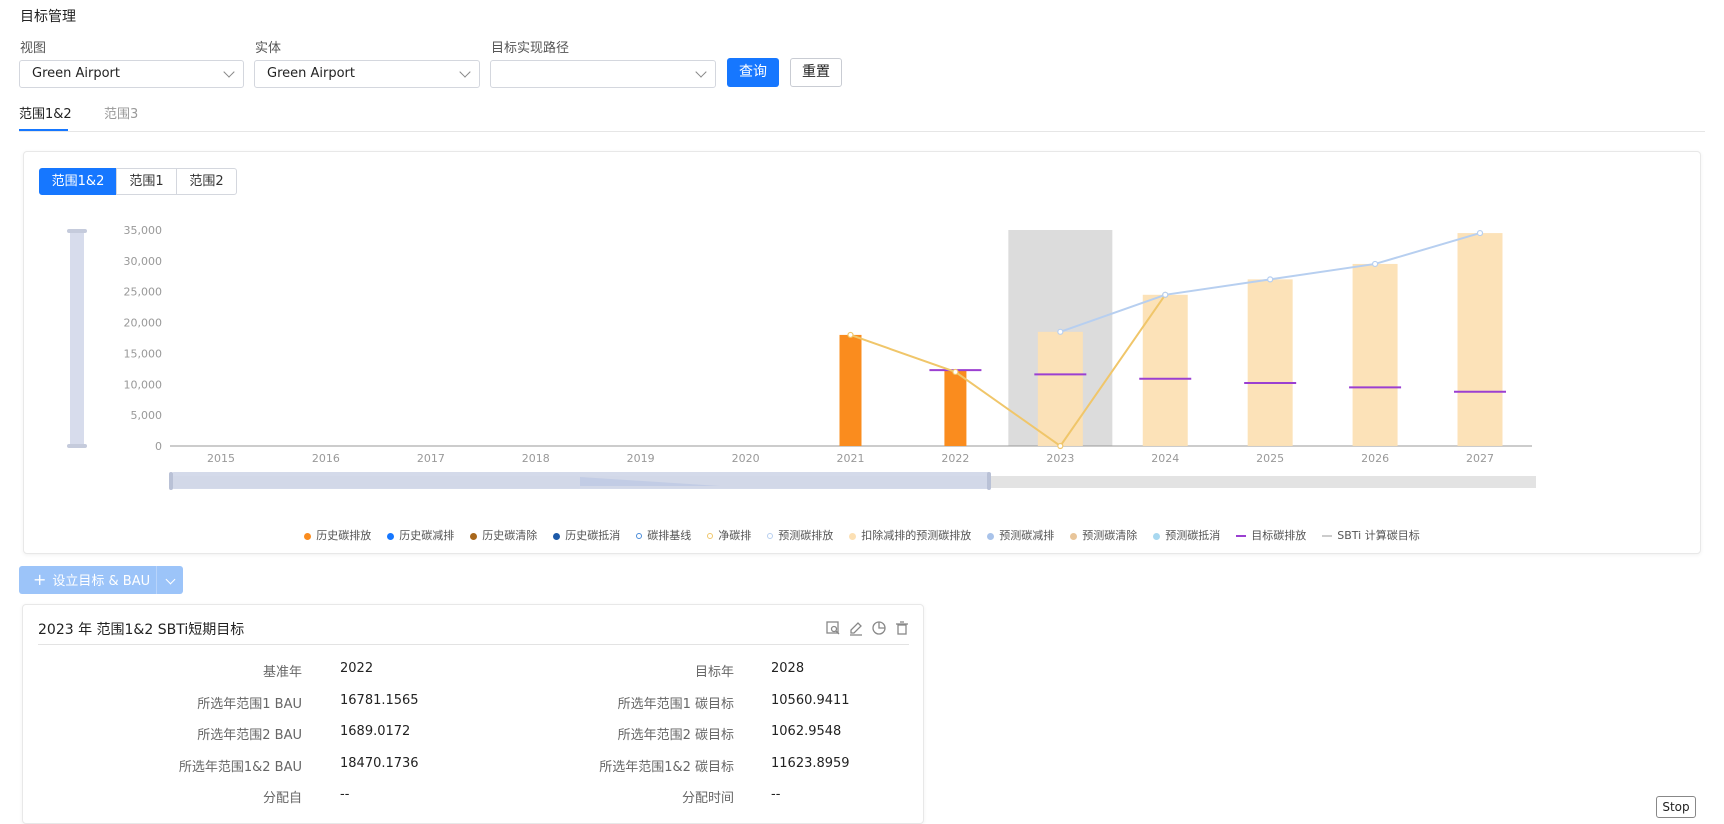  Describe the element at coordinates (143, 261) in the screenshot. I see `y-tick-label: 30,000` at that location.